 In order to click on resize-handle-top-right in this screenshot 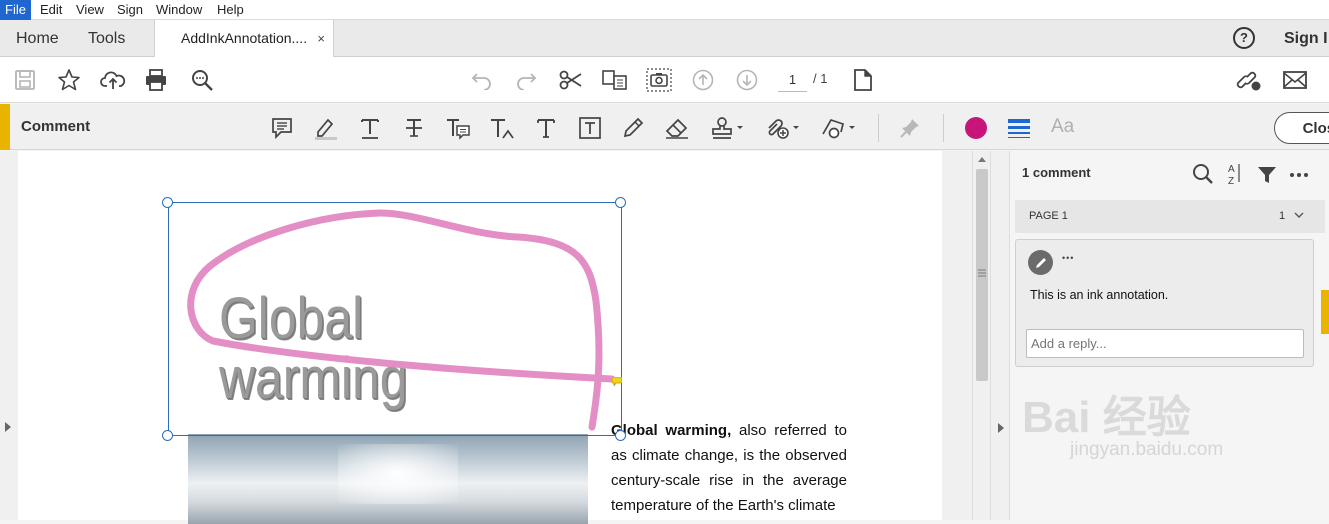, I will do `click(620, 202)`.